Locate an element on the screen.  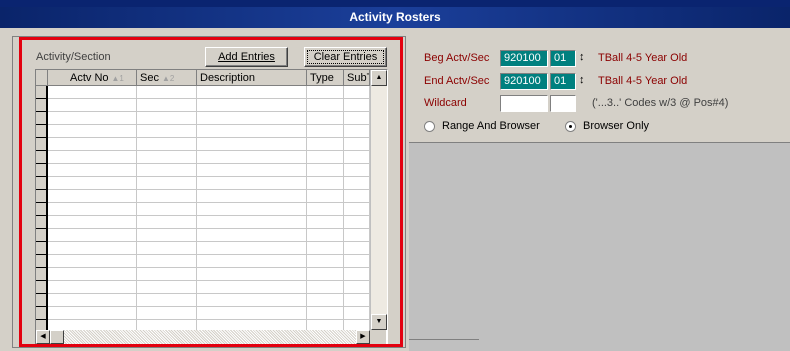
add-entries-button: Add Entries is located at coordinates (246, 57).